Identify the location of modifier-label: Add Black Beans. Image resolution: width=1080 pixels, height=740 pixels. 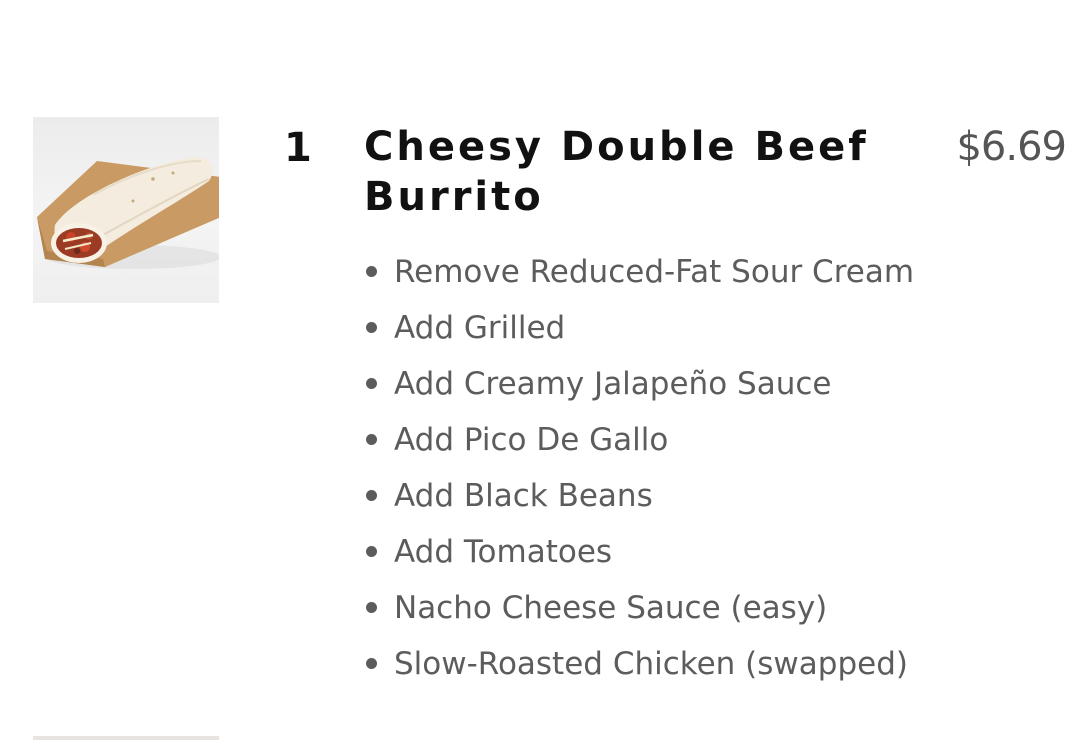
(523, 496).